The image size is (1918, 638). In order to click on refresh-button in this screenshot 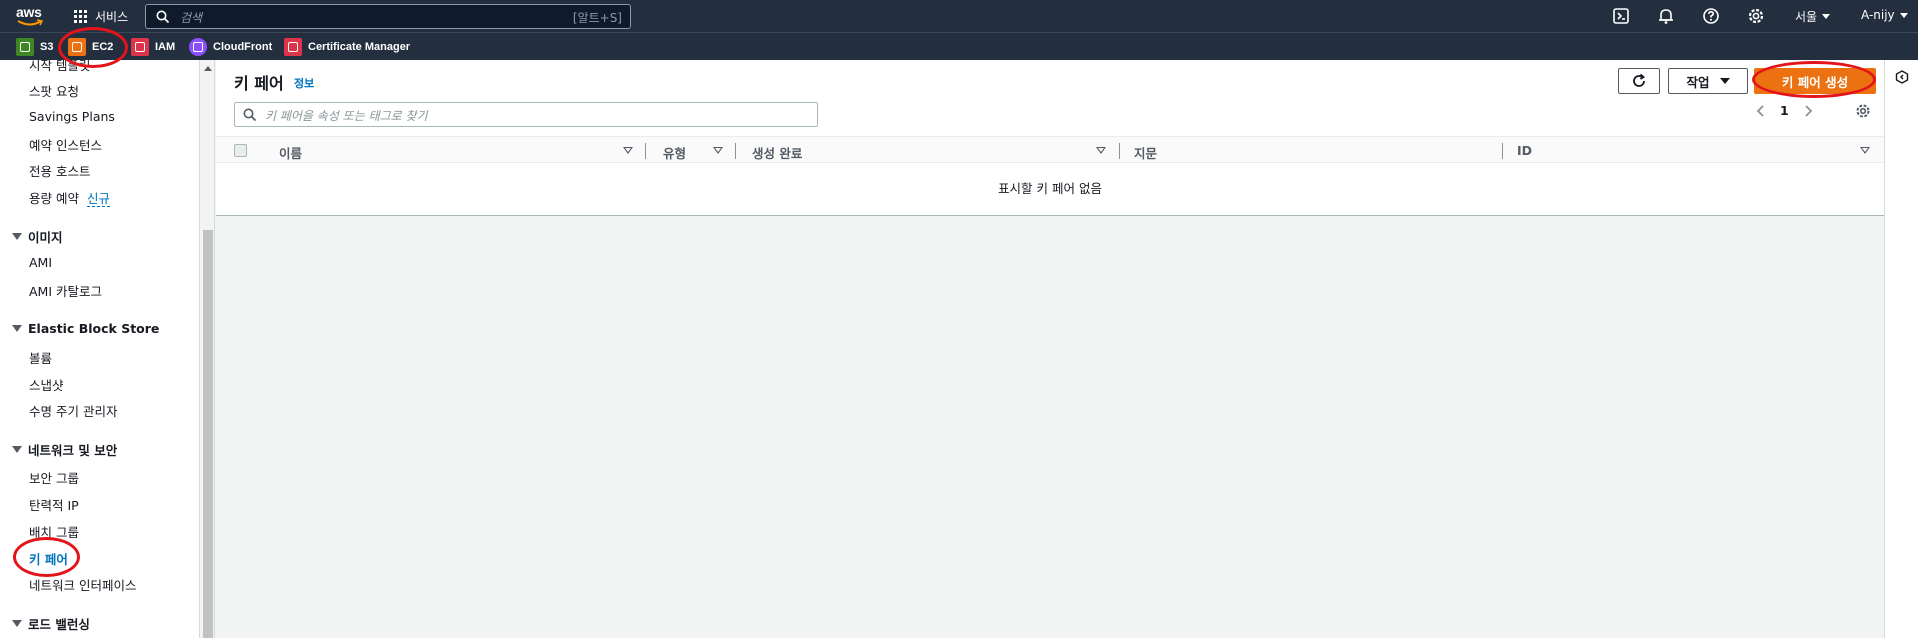, I will do `click(1639, 81)`.